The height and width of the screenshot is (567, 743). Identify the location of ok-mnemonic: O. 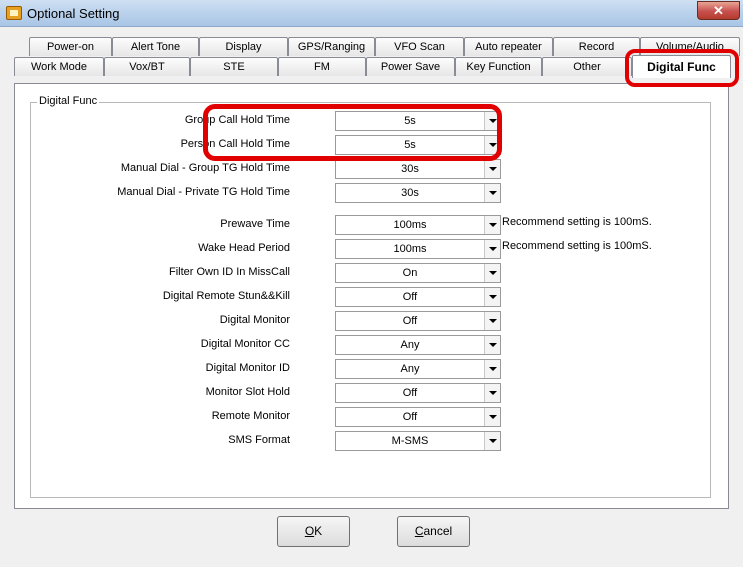
(309, 531).